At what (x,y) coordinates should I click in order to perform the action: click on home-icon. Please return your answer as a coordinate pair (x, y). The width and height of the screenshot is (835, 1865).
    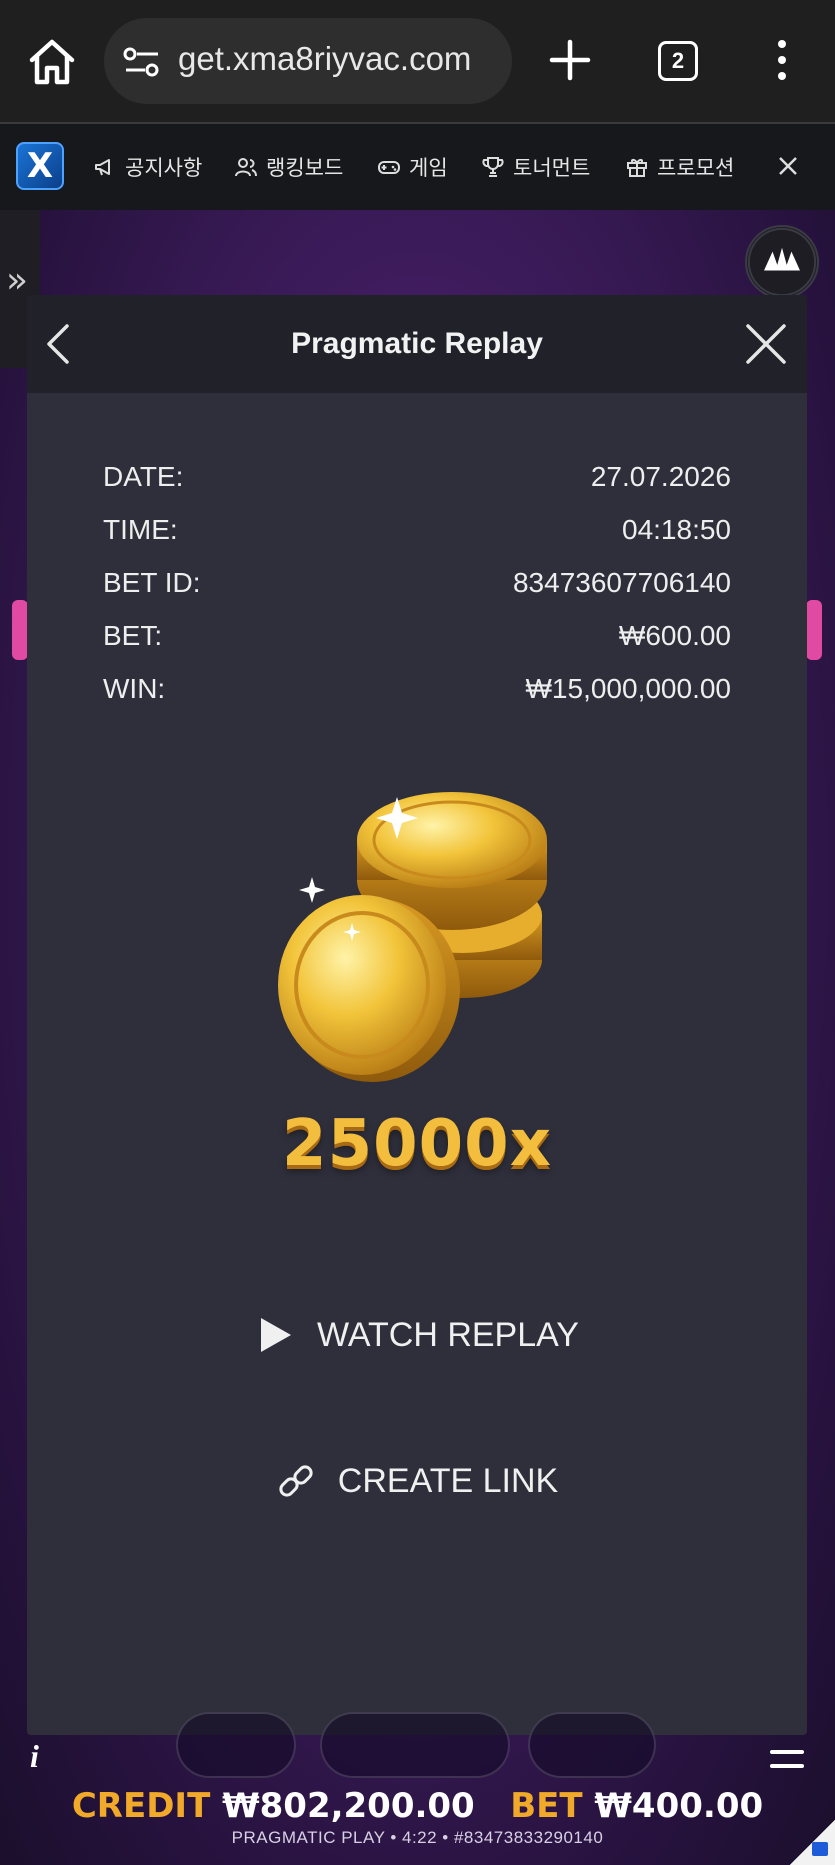
    Looking at the image, I should click on (52, 62).